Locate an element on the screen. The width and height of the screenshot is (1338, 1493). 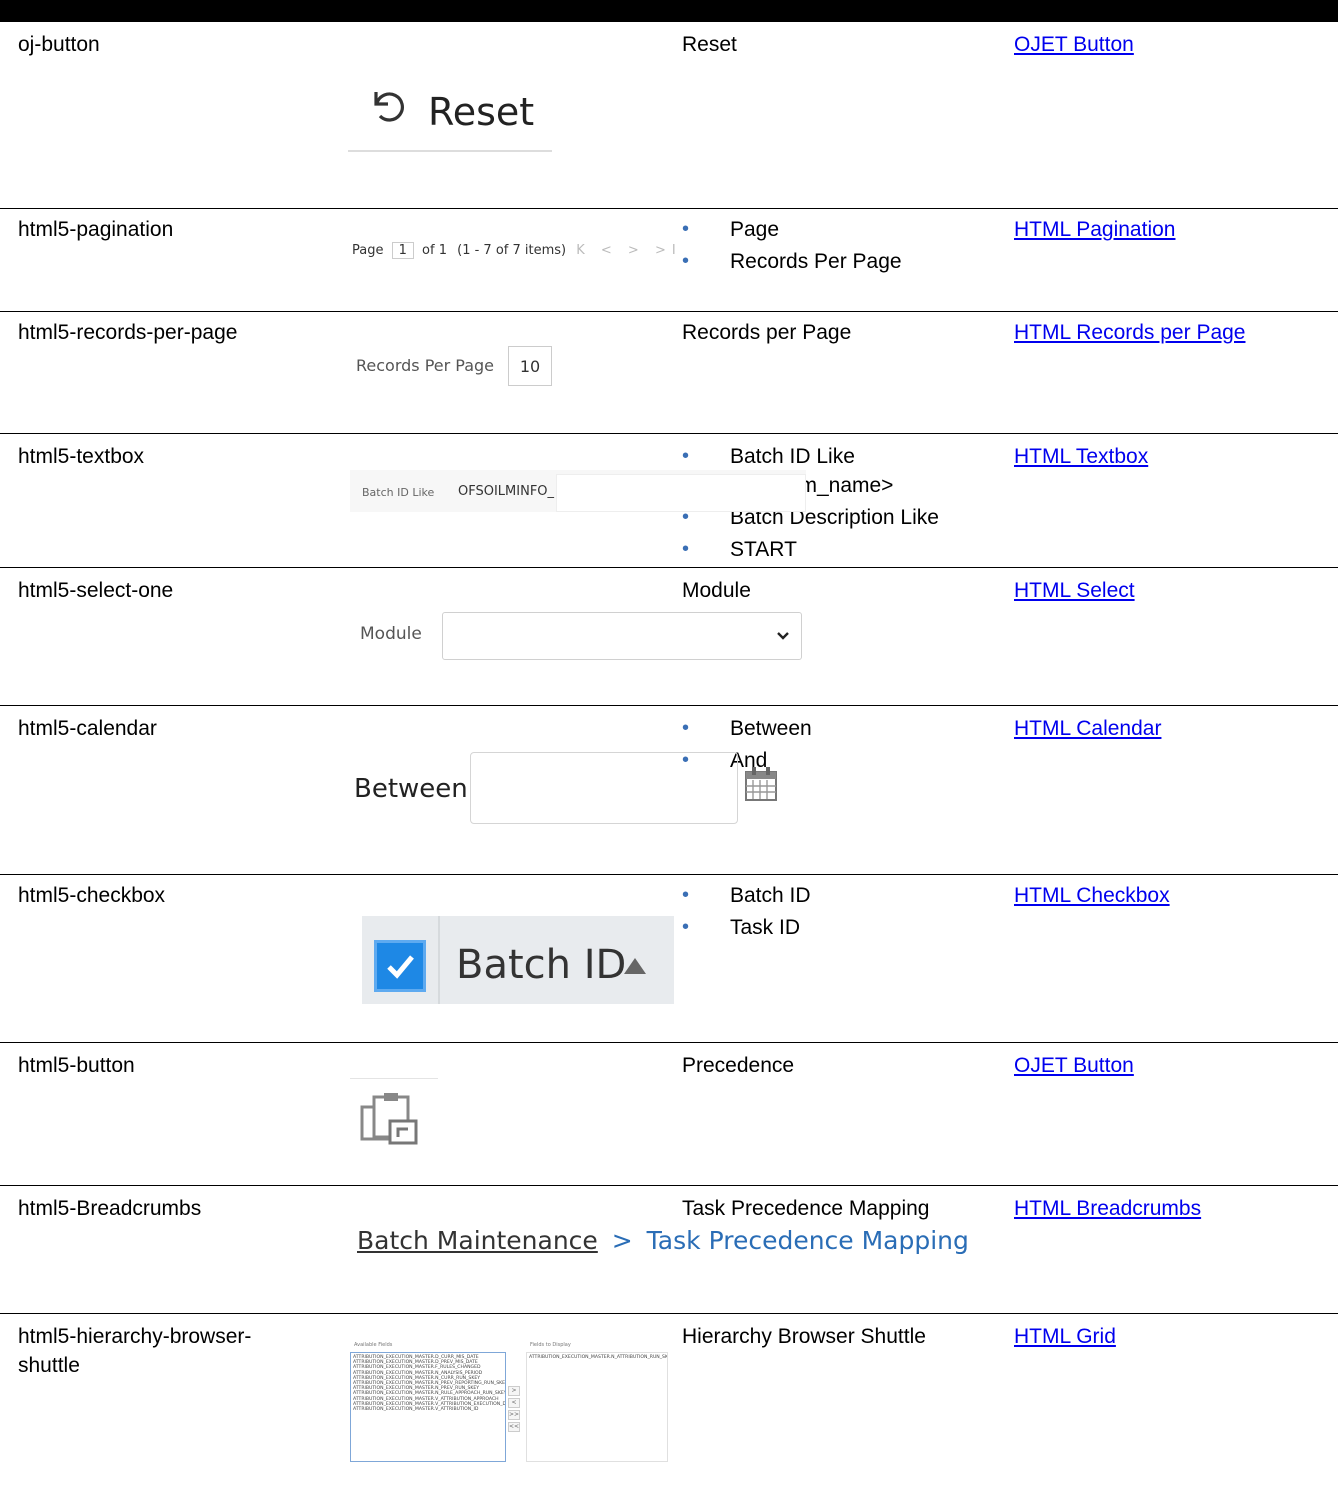
records-per-page-screenshot: Records Per Page 10 is located at coordinates (456, 367).